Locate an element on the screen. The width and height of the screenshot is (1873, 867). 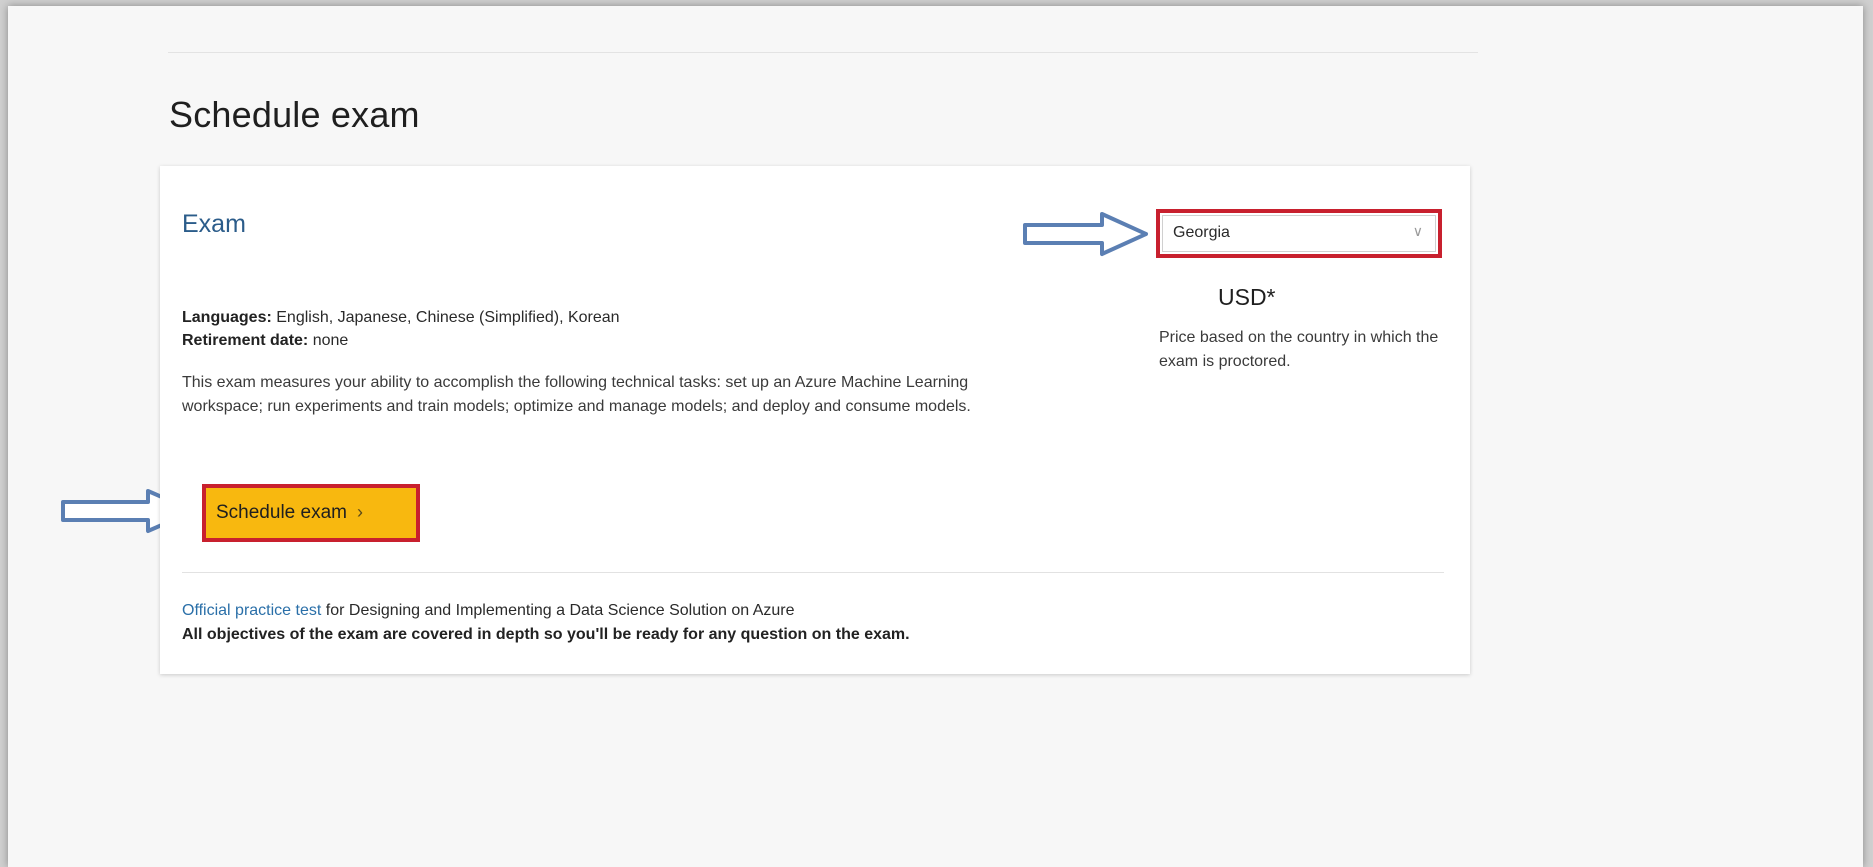
chevron-down-icon: ∨ is located at coordinates (1417, 231).